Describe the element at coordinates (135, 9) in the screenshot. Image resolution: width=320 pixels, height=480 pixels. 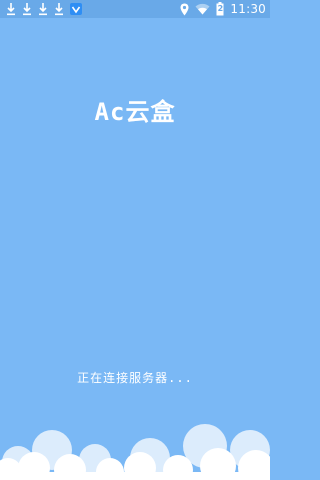
I see `status-bar: 2 11:30` at that location.